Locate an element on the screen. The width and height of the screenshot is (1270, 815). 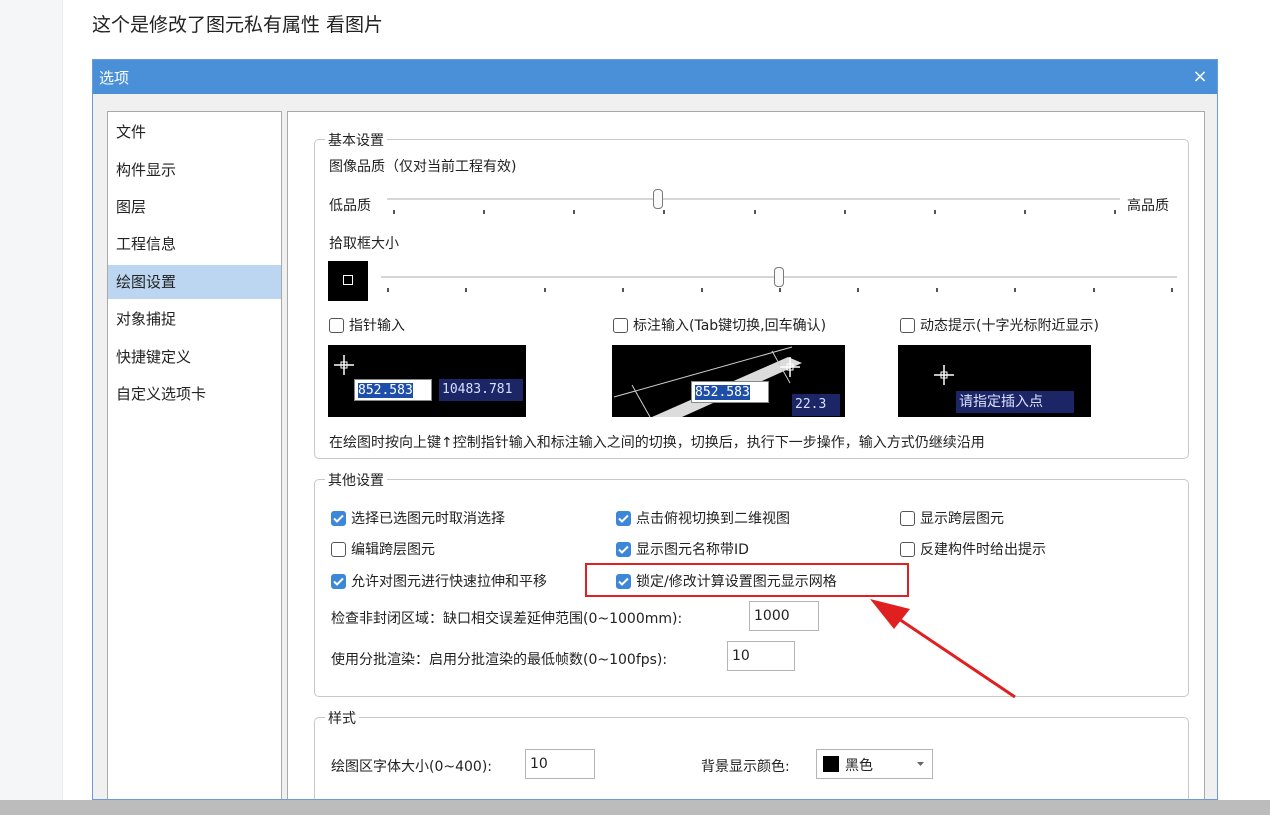
pointer-preview-input-y: 10483.781 is located at coordinates (481, 390).